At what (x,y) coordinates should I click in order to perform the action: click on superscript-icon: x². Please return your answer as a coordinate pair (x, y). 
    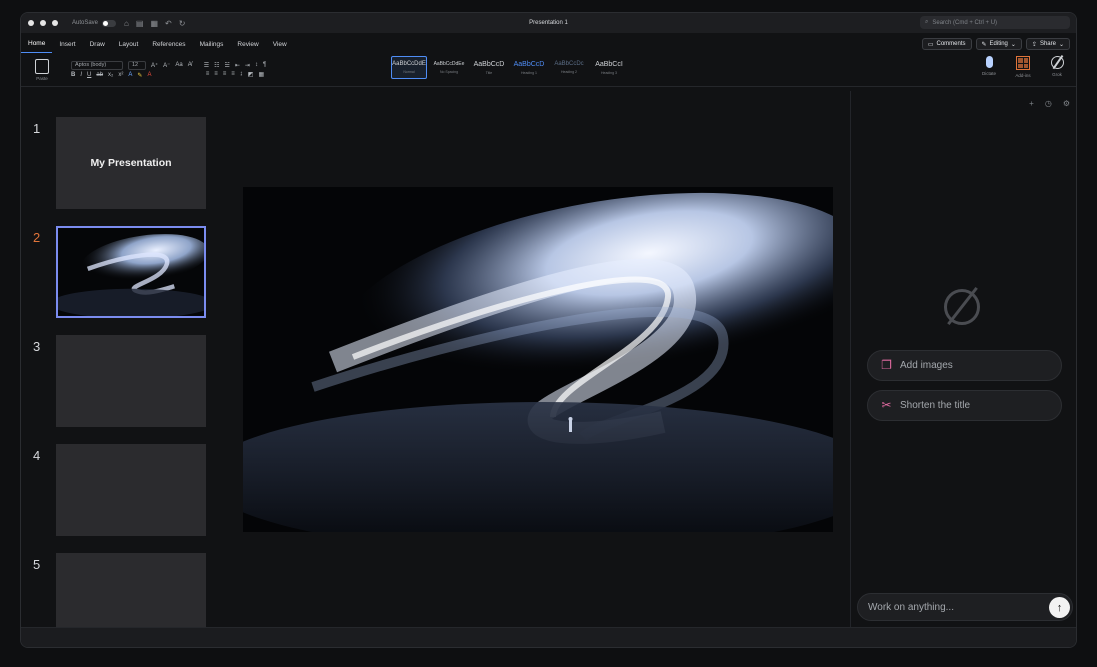
    Looking at the image, I should click on (120, 75).